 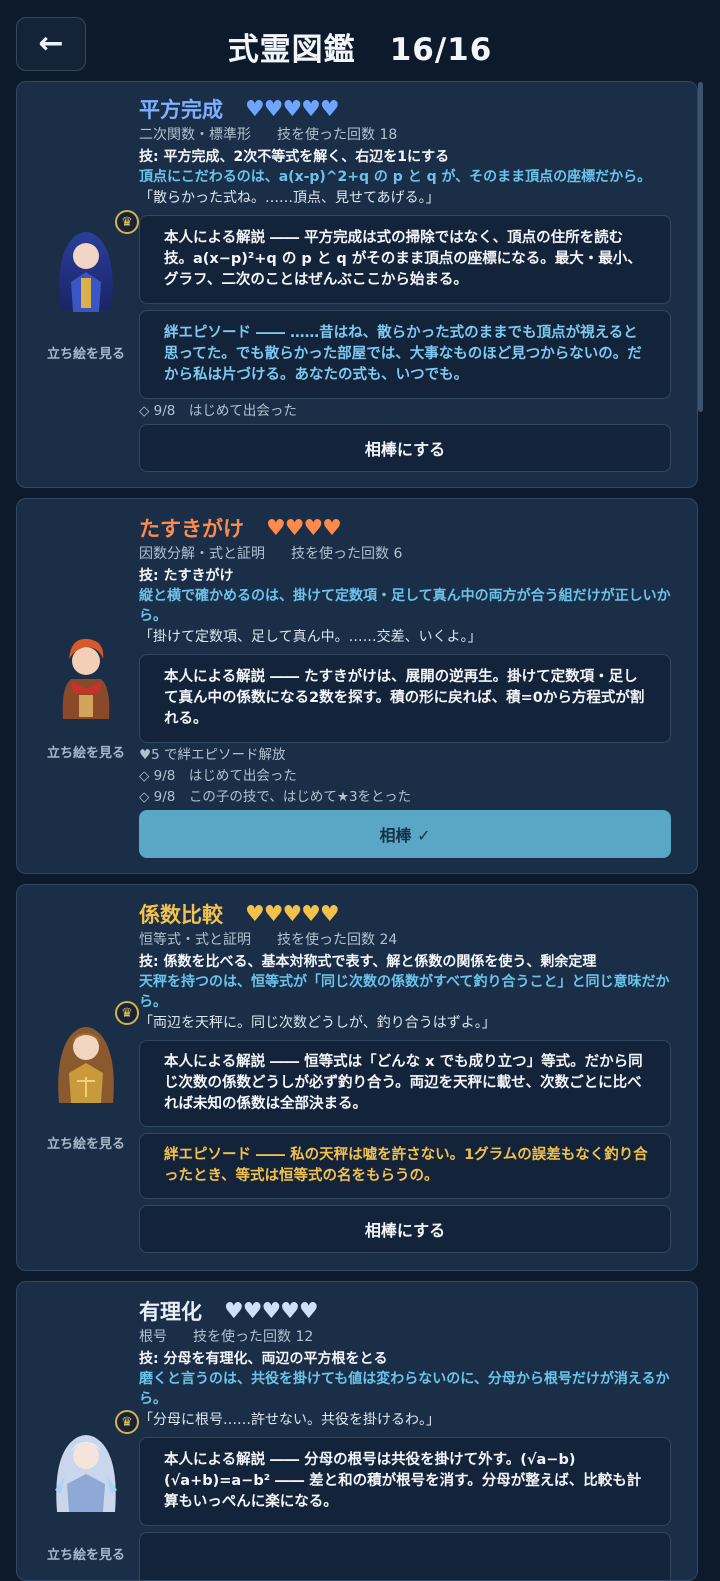 What do you see at coordinates (289, 198) in the screenshot?
I see `quote-text: 「散らかった式ね。……頂点、見せてあげる。」` at bounding box center [289, 198].